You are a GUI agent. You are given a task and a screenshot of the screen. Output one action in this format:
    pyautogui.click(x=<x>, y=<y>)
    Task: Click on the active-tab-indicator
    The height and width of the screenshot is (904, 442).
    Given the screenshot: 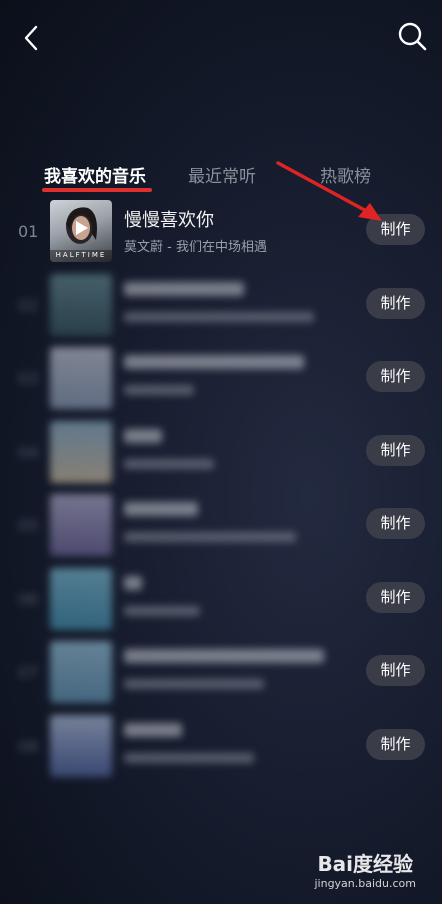 What is the action you would take?
    pyautogui.click(x=97, y=190)
    